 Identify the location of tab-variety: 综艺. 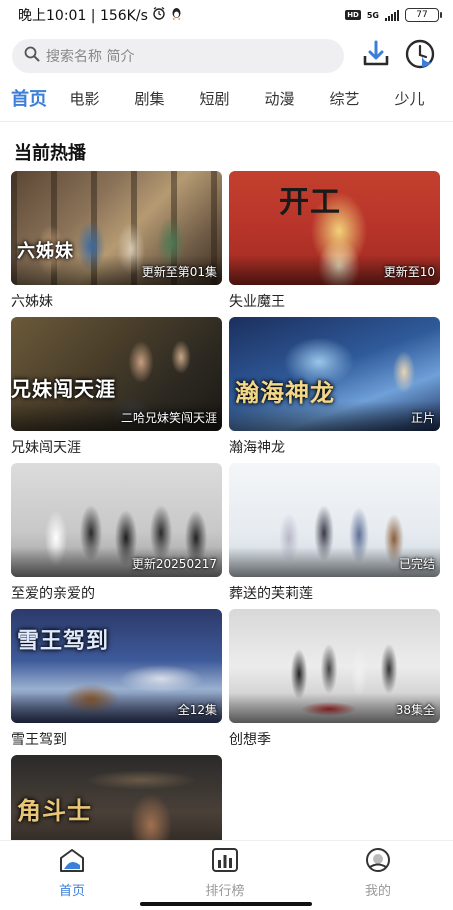
(344, 98).